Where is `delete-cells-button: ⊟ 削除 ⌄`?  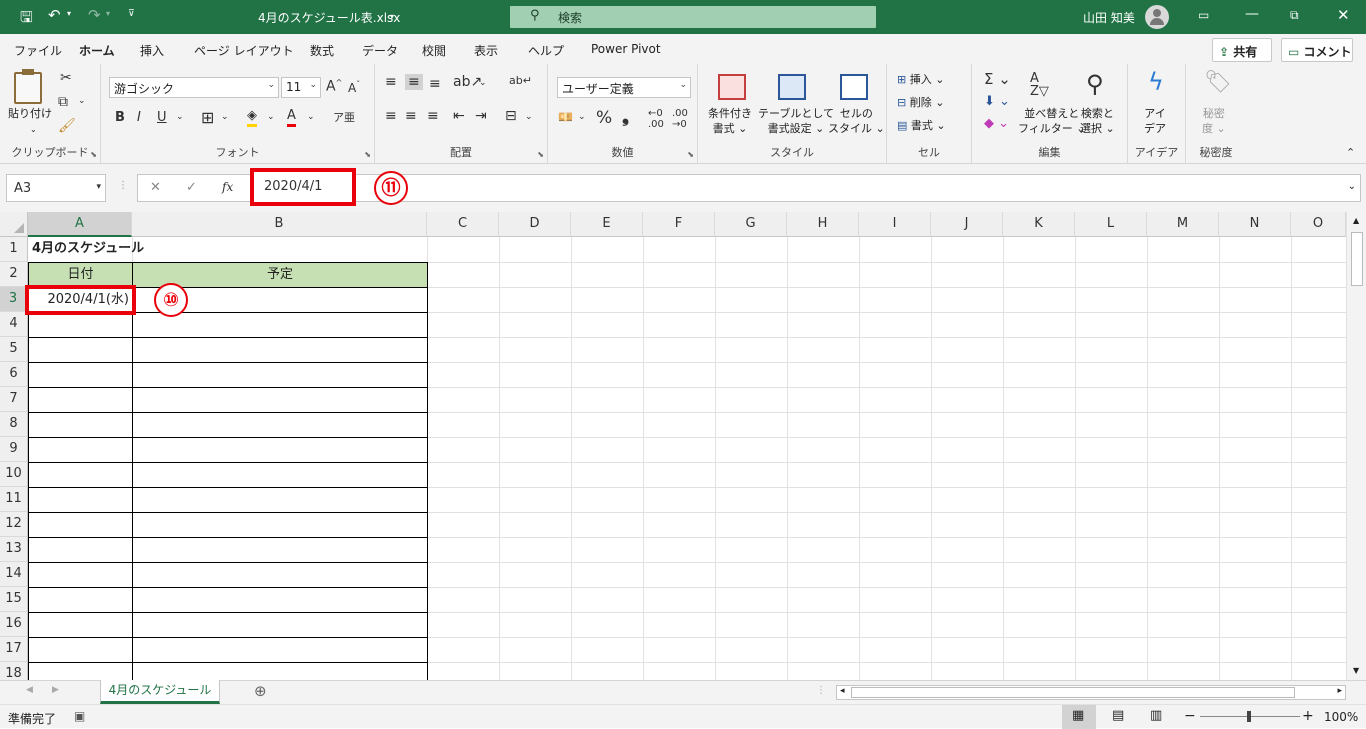 delete-cells-button: ⊟ 削除 ⌄ is located at coordinates (920, 102).